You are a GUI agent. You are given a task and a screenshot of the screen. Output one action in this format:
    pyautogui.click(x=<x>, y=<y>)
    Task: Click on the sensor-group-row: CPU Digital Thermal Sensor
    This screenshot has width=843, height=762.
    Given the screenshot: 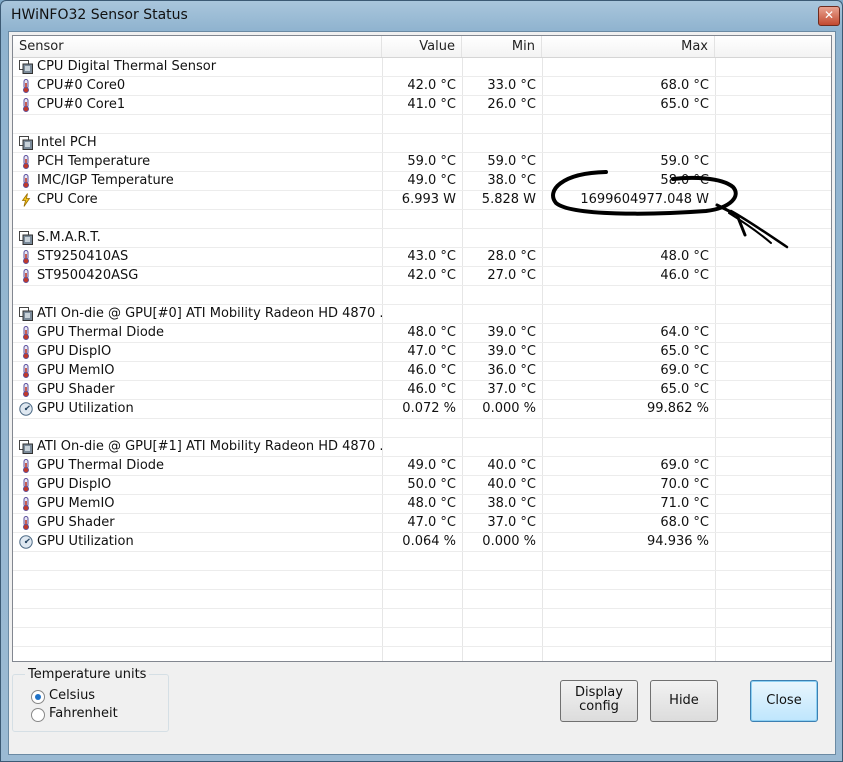 What is the action you would take?
    pyautogui.click(x=422, y=67)
    